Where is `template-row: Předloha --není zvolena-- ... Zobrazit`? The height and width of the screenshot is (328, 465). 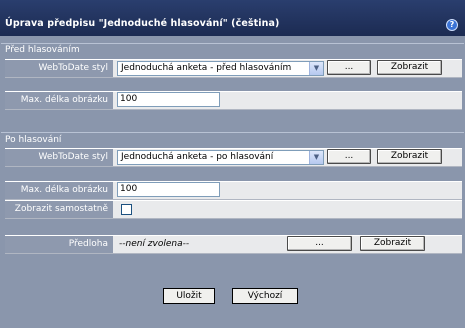
template-row: Předloha --není zvolena-- ... Zobrazit is located at coordinates (233, 244).